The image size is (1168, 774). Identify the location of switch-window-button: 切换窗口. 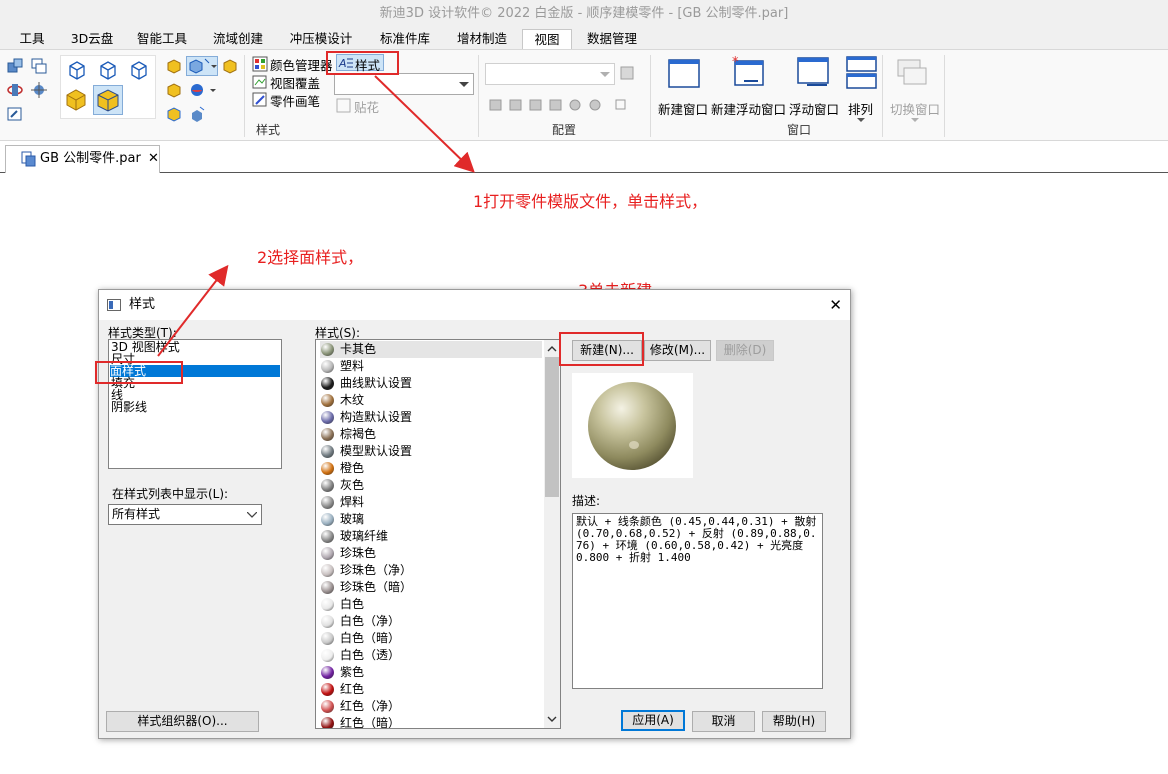
(915, 108).